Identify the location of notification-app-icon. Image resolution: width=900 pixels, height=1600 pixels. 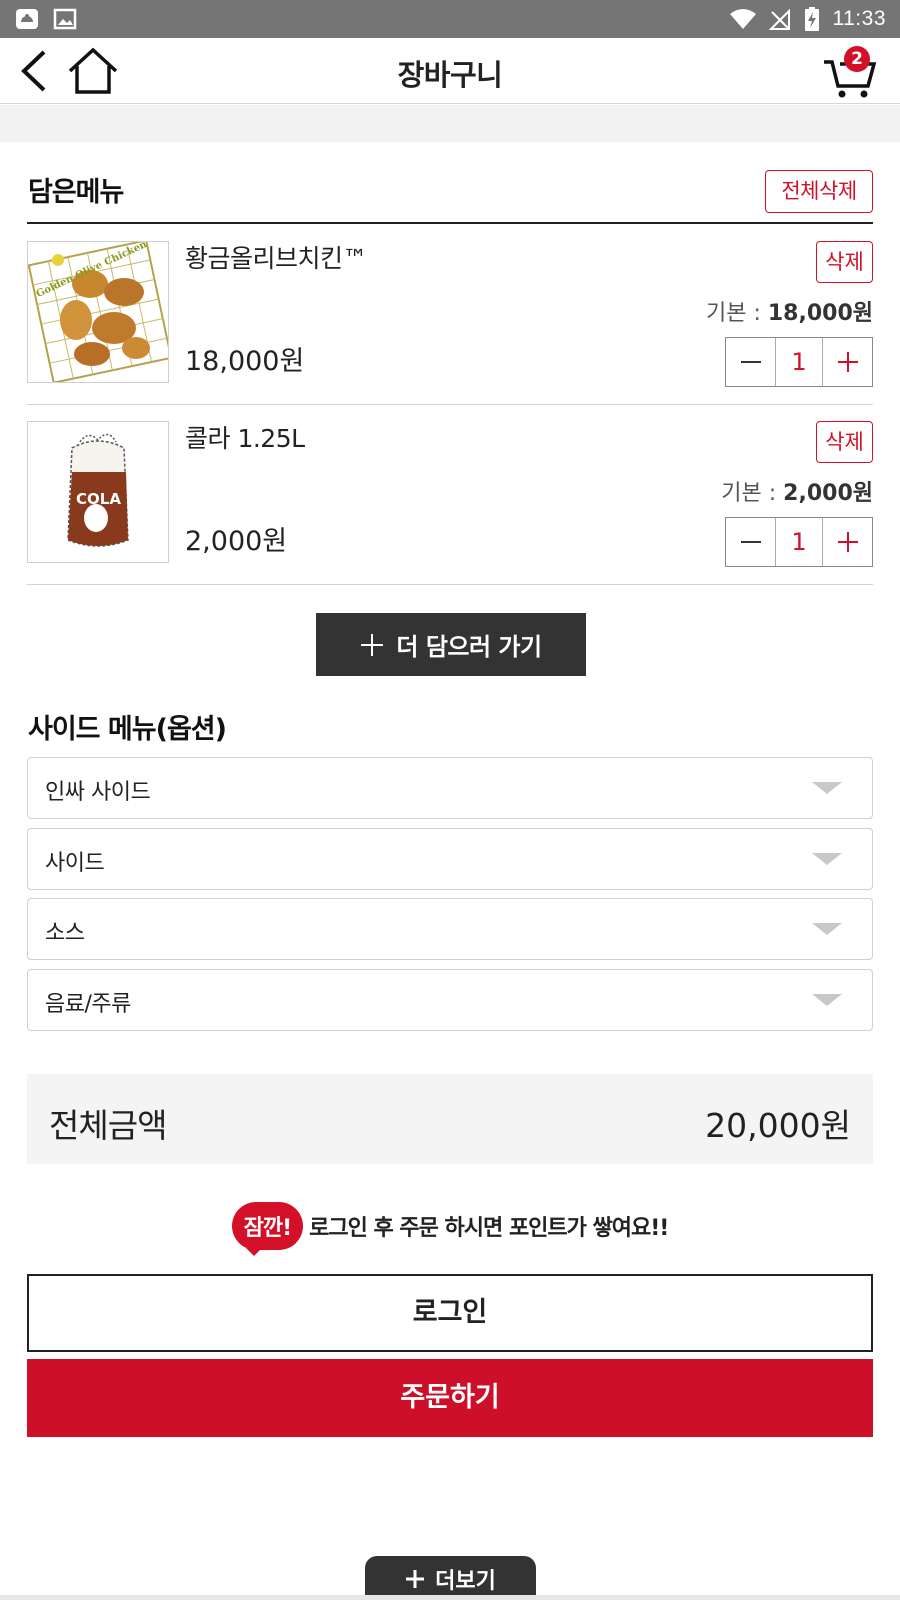
(27, 19).